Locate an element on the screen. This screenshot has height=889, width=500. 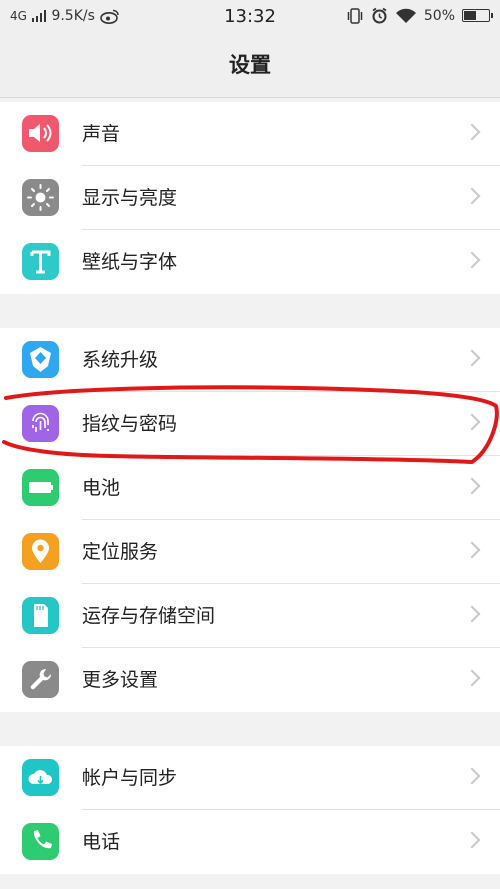
settings-item-label: 指纹与密码 is located at coordinates (130, 424).